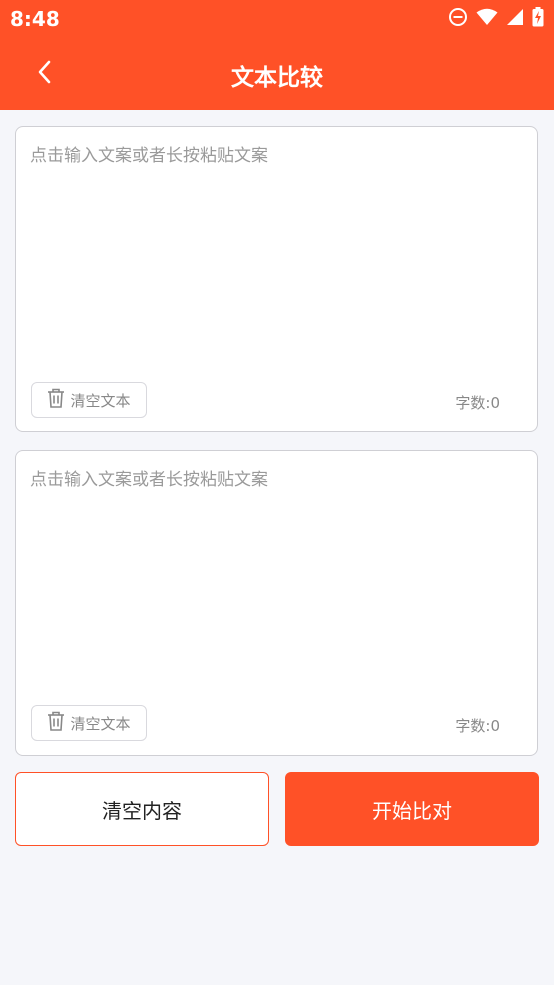 The height and width of the screenshot is (985, 554). I want to click on app-bar: 文本比较, so click(277, 74).